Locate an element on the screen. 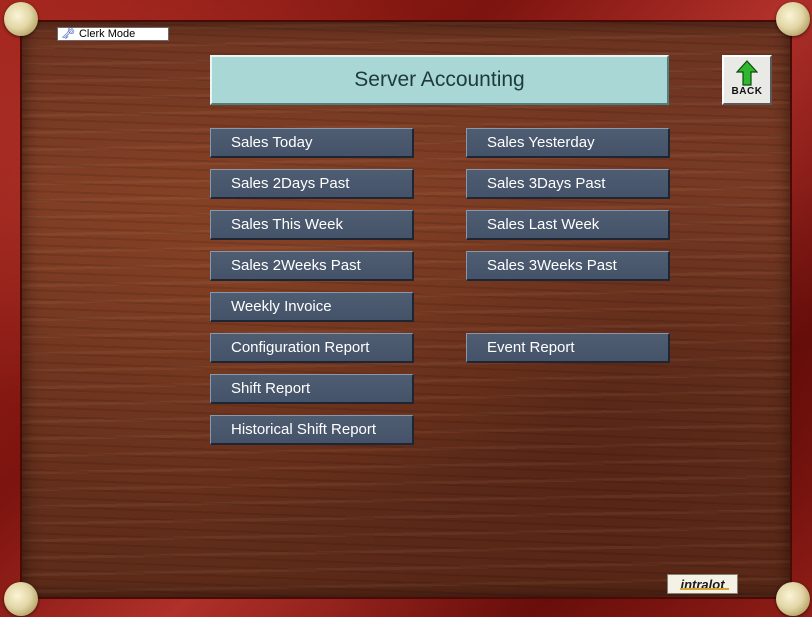 The height and width of the screenshot is (617, 812). sales-last-week-button: Sales Last Week is located at coordinates (568, 225).